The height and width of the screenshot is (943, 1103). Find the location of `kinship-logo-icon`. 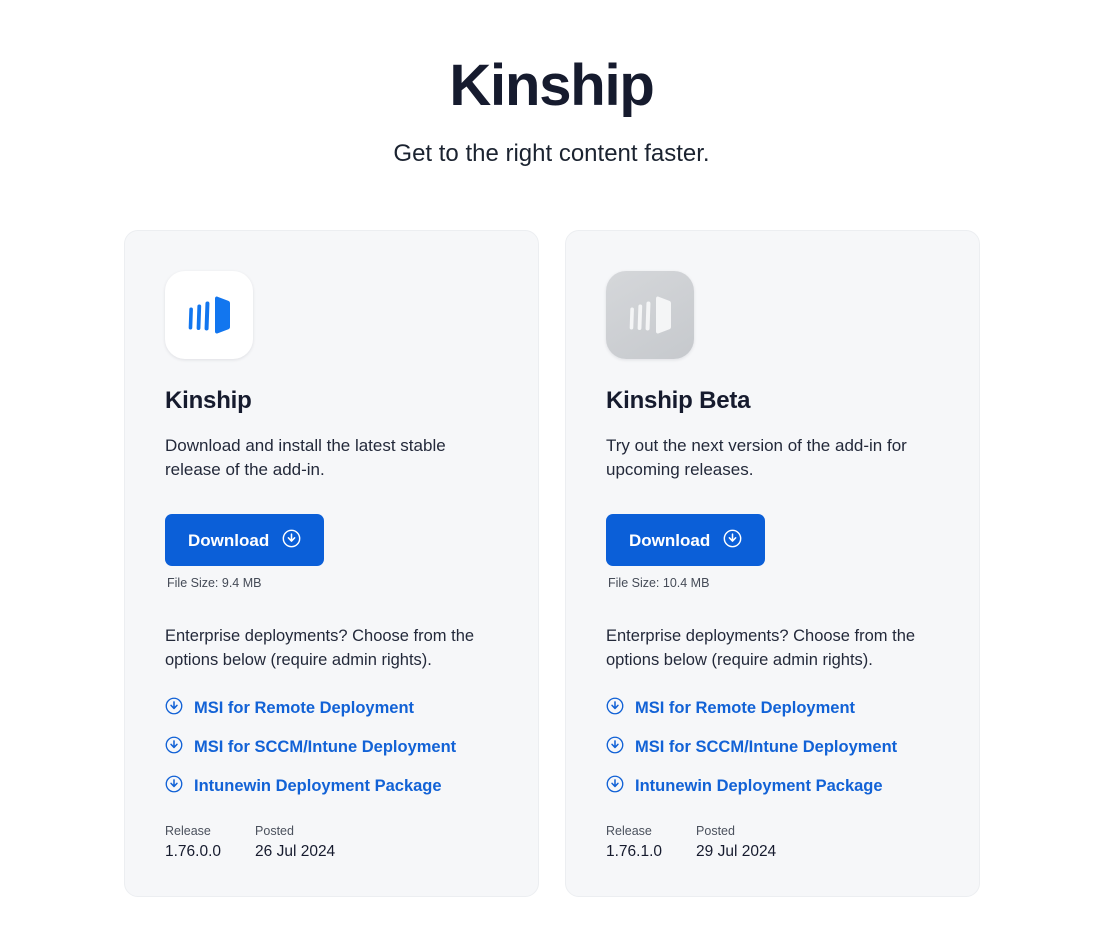

kinship-logo-icon is located at coordinates (209, 315).